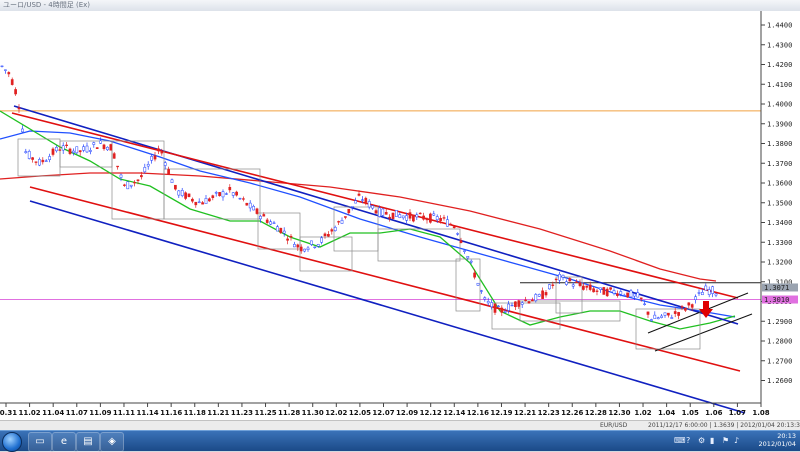 This screenshot has height=452, width=800. I want to click on current-price-tag: 1.3071, so click(776, 288).